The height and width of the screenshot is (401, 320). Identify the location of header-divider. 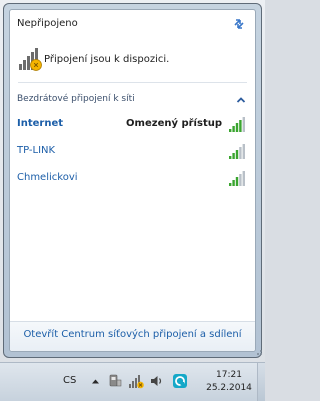
(132, 82).